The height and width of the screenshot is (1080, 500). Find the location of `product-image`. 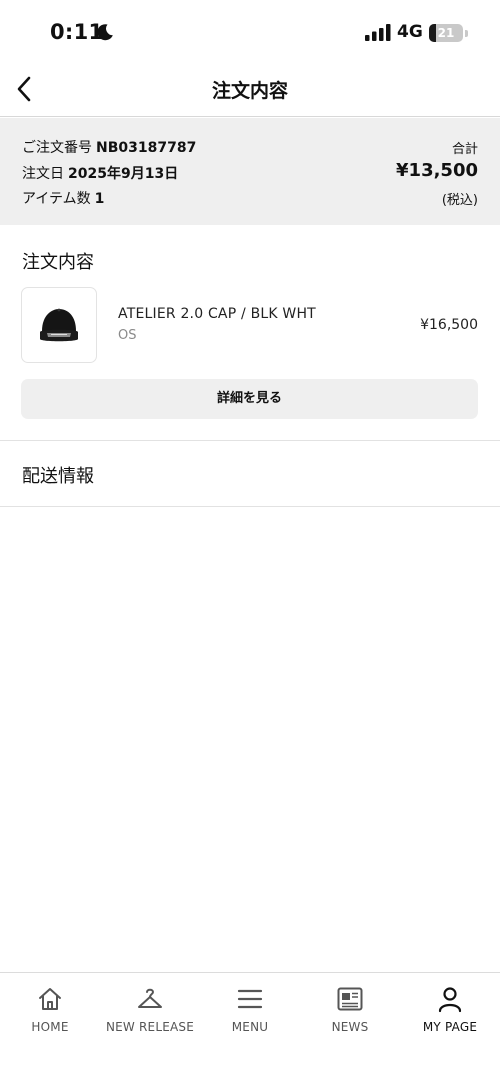

product-image is located at coordinates (59, 325).